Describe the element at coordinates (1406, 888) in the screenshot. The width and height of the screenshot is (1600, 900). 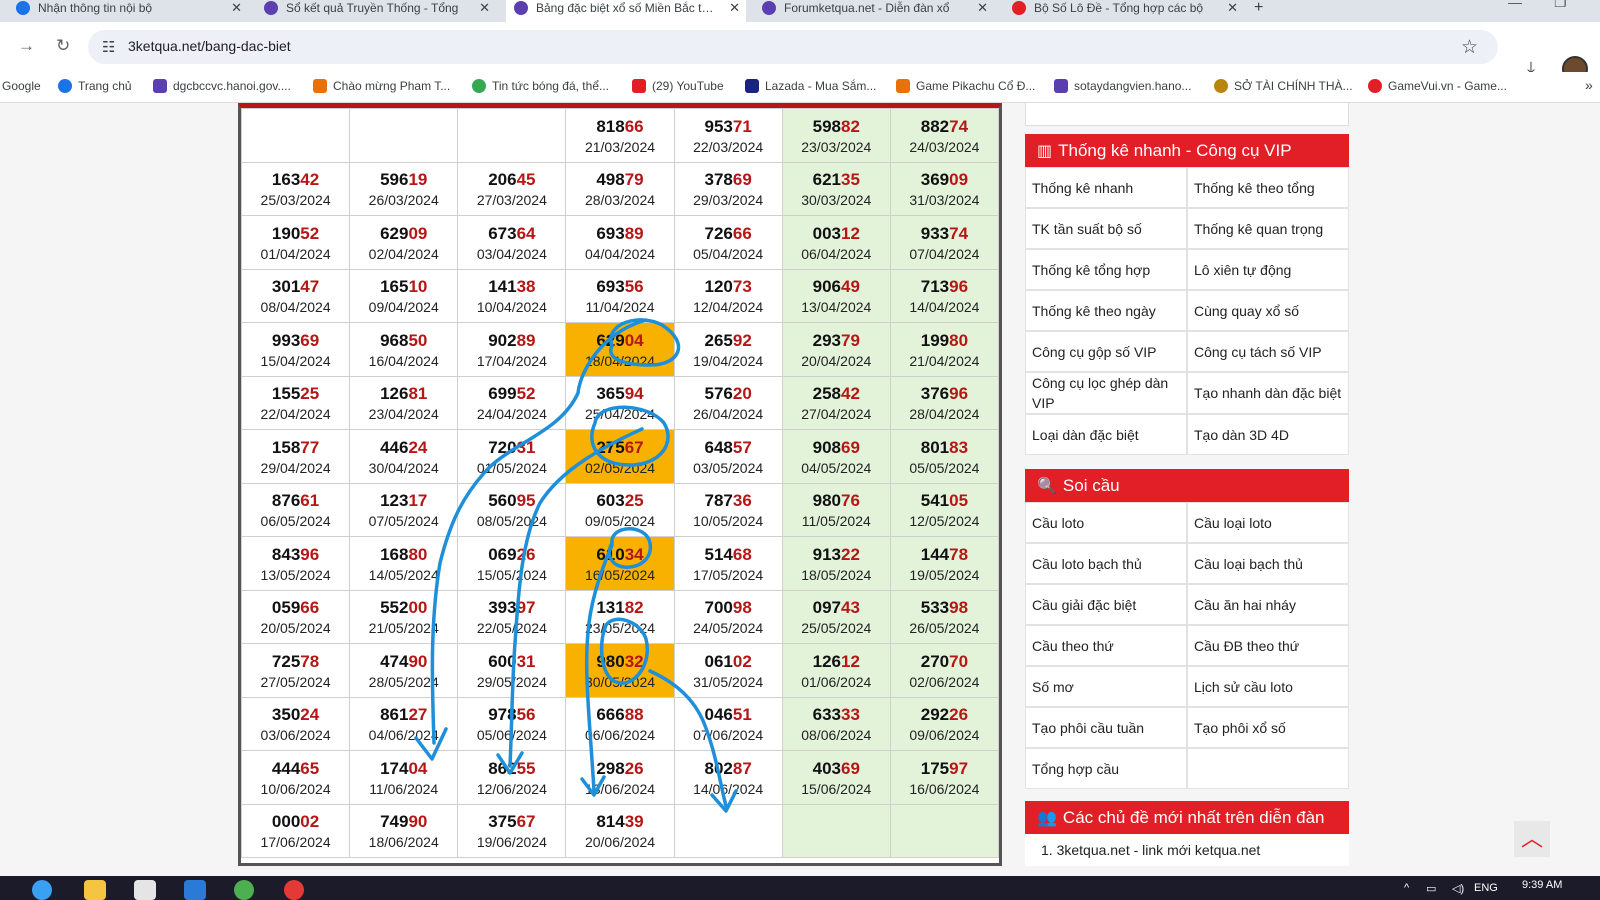
I see `tray-chevron-icon: ^` at that location.